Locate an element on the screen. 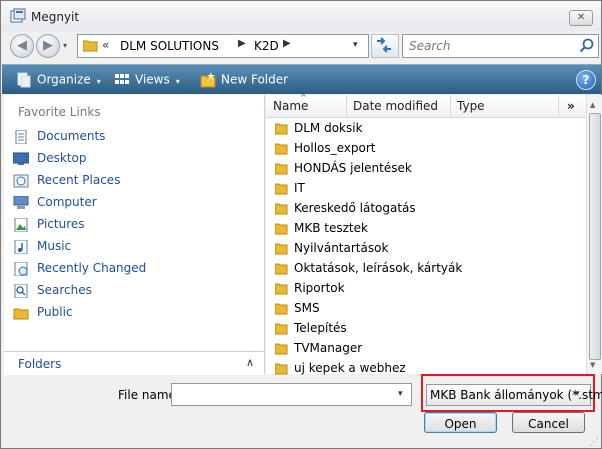  favorite-link-label: Documents is located at coordinates (71, 136).